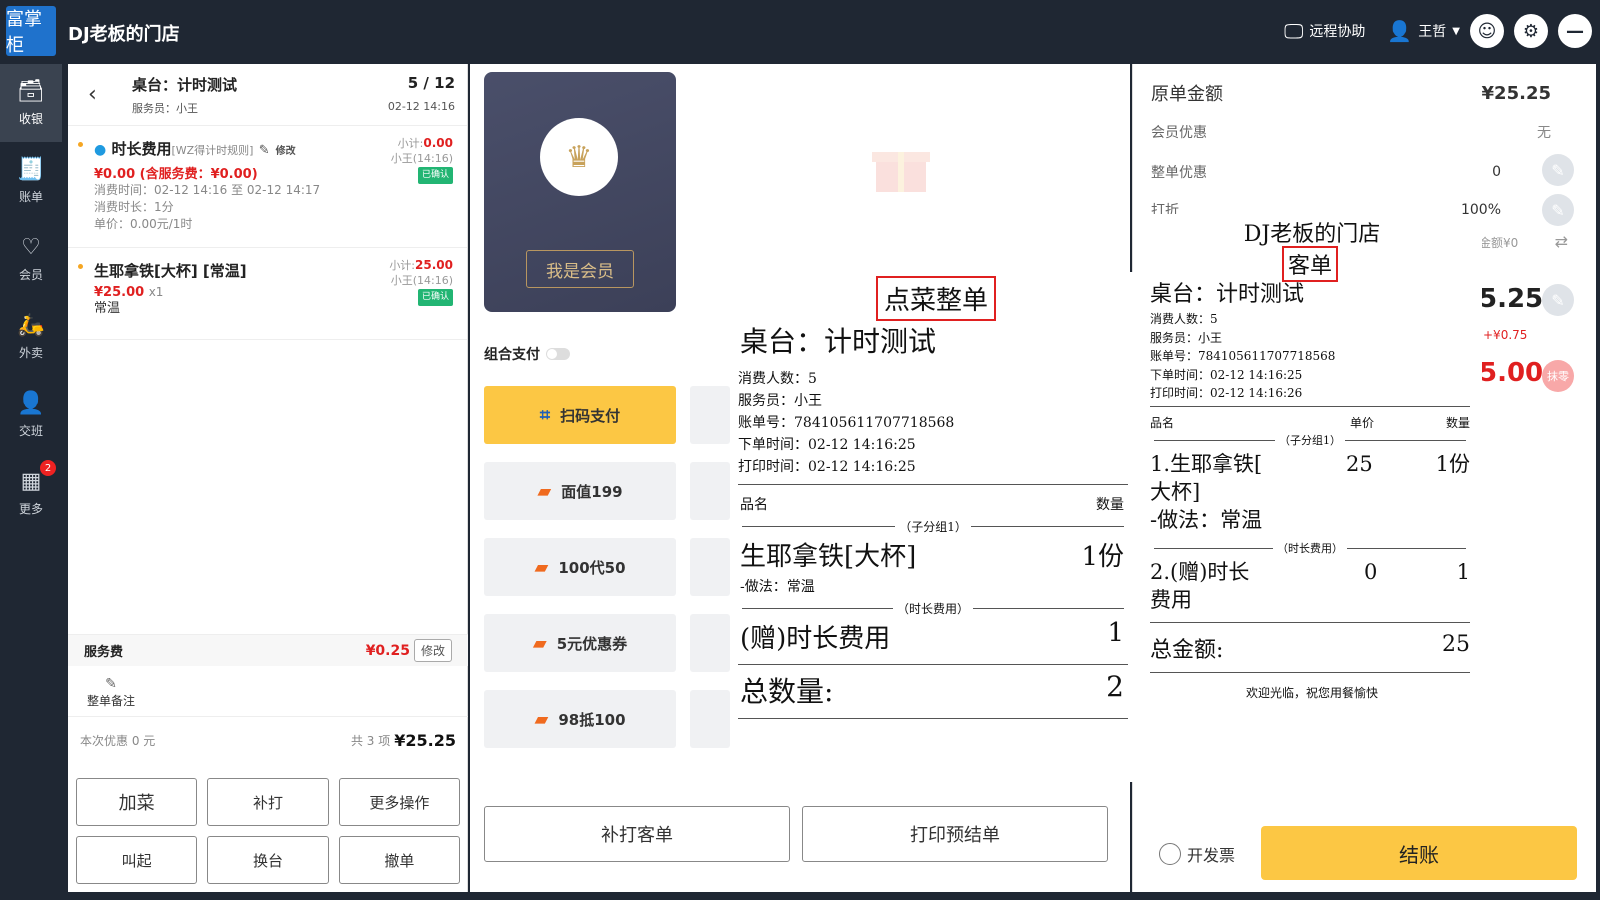  What do you see at coordinates (434, 265) in the screenshot?
I see `subtotal-value: 25.00` at bounding box center [434, 265].